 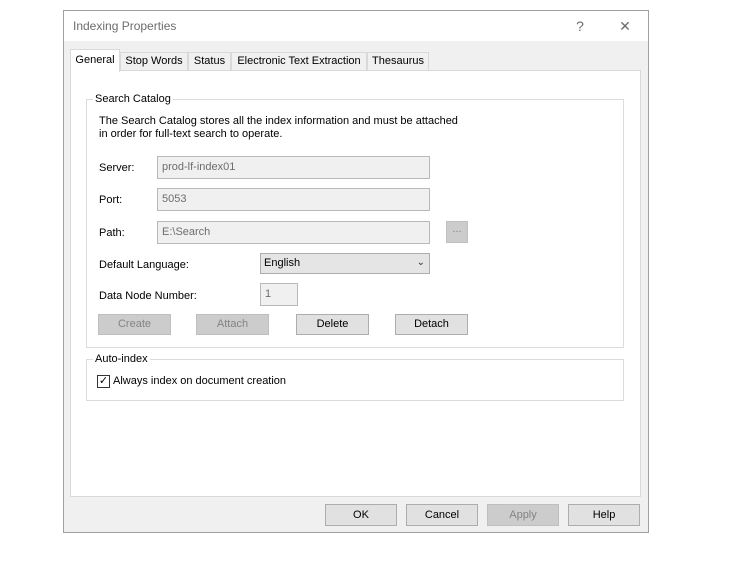 I want to click on tab-general: General, so click(x=95, y=60).